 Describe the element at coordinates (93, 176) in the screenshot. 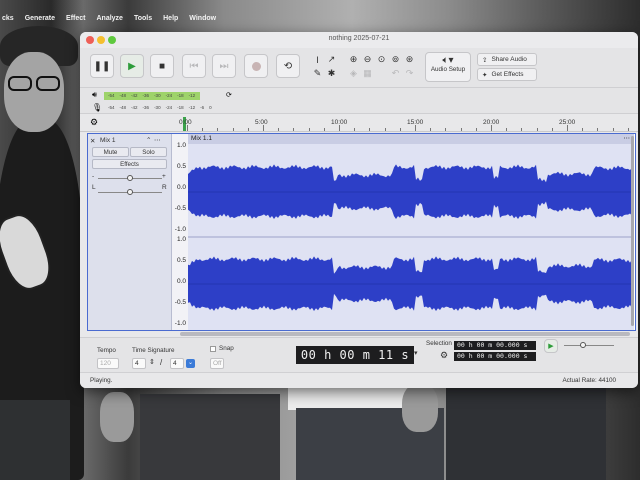

I see `volume-min-label: -` at that location.